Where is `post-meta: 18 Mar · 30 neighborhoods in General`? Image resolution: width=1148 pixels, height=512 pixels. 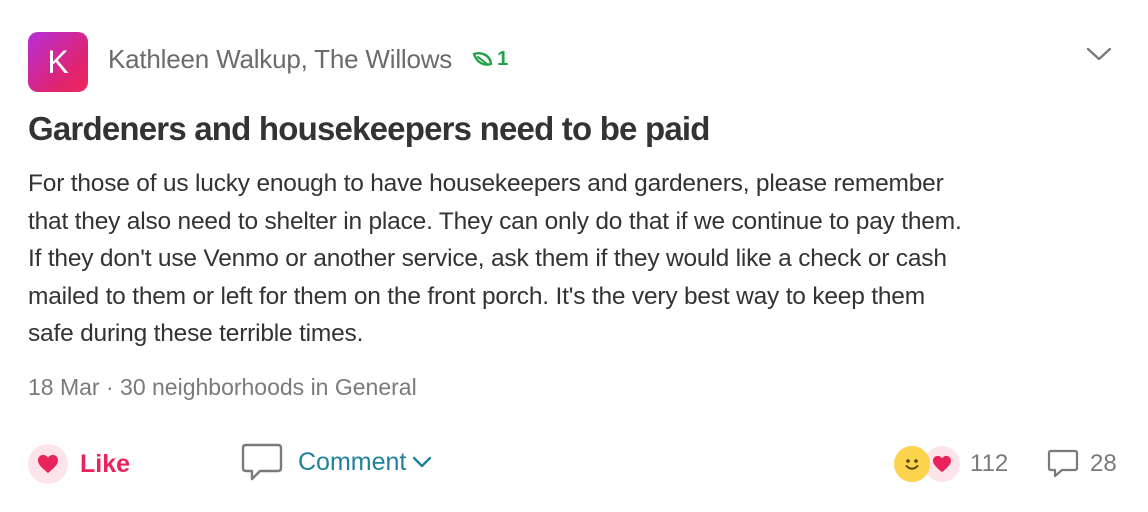
post-meta: 18 Mar · 30 neighborhoods in General is located at coordinates (222, 387).